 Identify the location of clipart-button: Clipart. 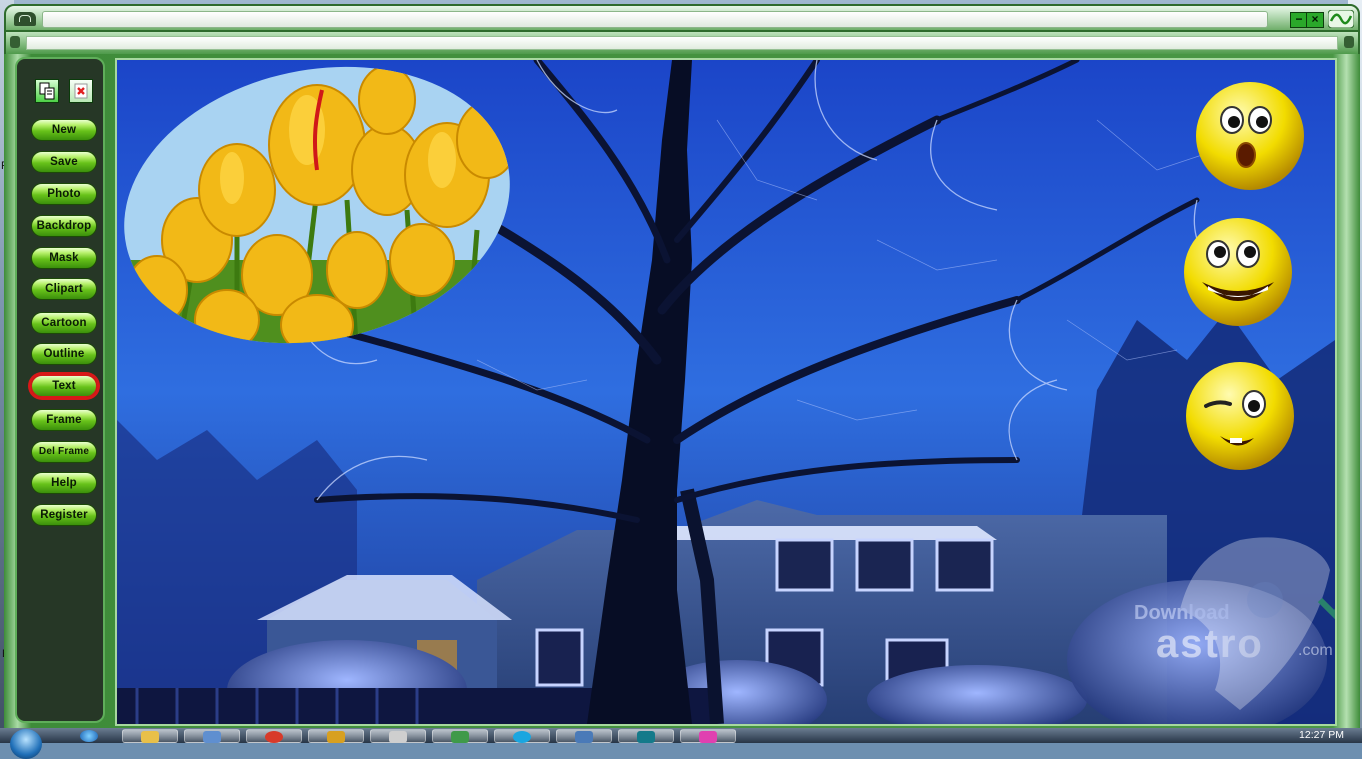
(64, 289).